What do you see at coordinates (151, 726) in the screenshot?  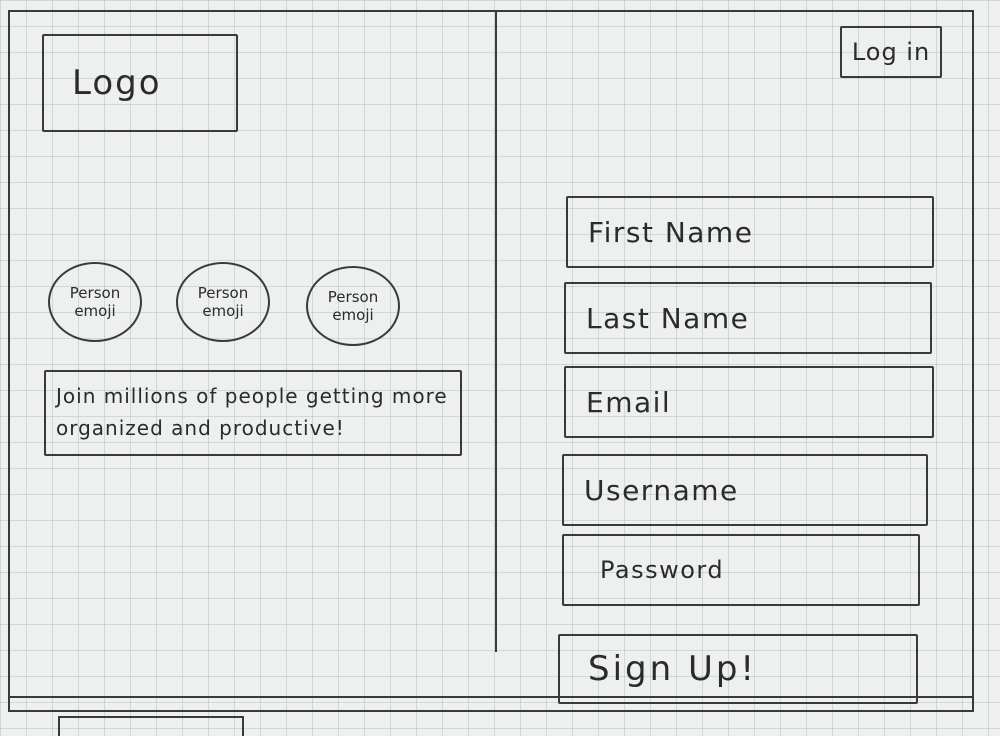 I see `footer-placeholder-box` at bounding box center [151, 726].